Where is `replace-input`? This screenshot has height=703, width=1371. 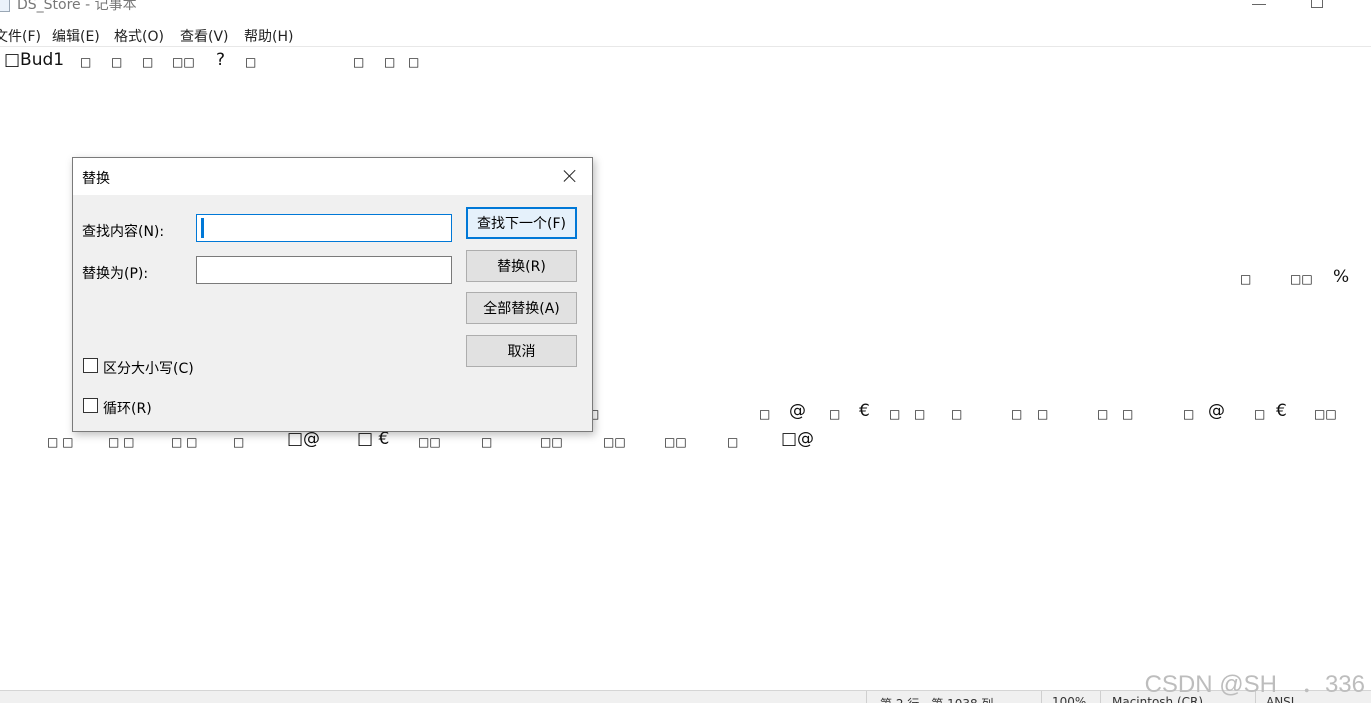
replace-input is located at coordinates (324, 270).